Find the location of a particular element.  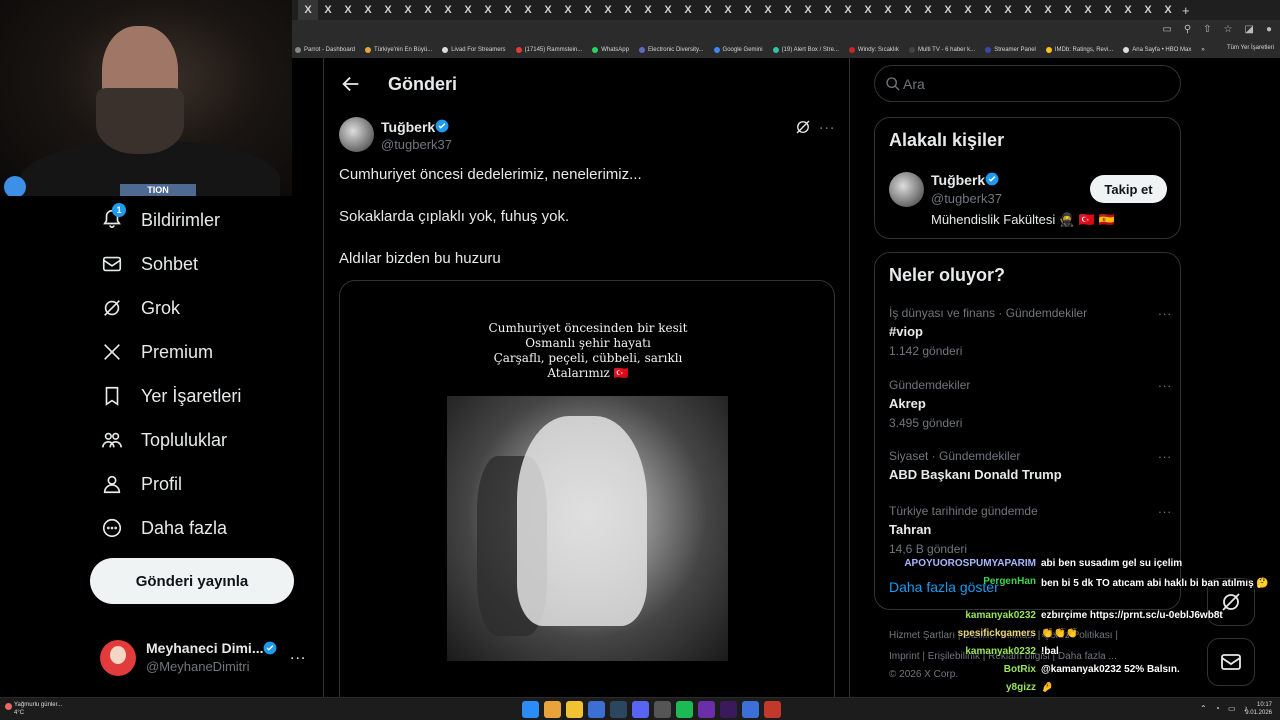

related-name: Tuğberk is located at coordinates (958, 180).